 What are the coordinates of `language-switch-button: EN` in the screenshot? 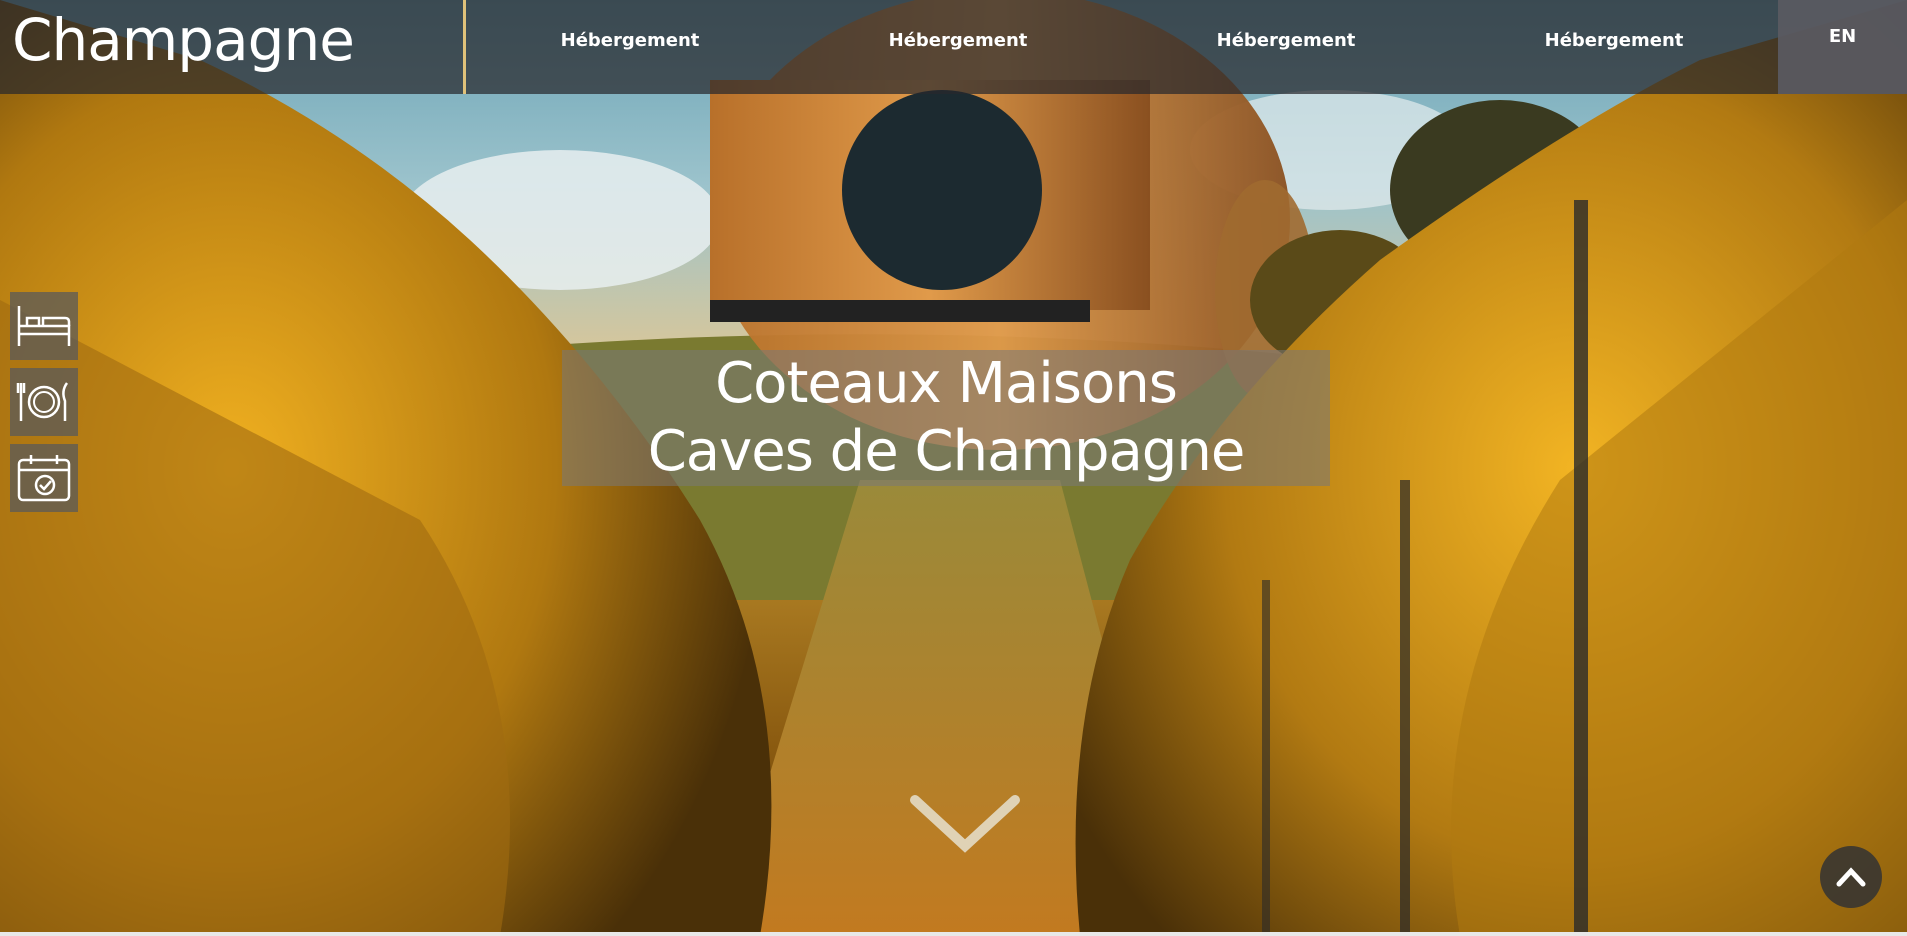 It's located at (1842, 47).